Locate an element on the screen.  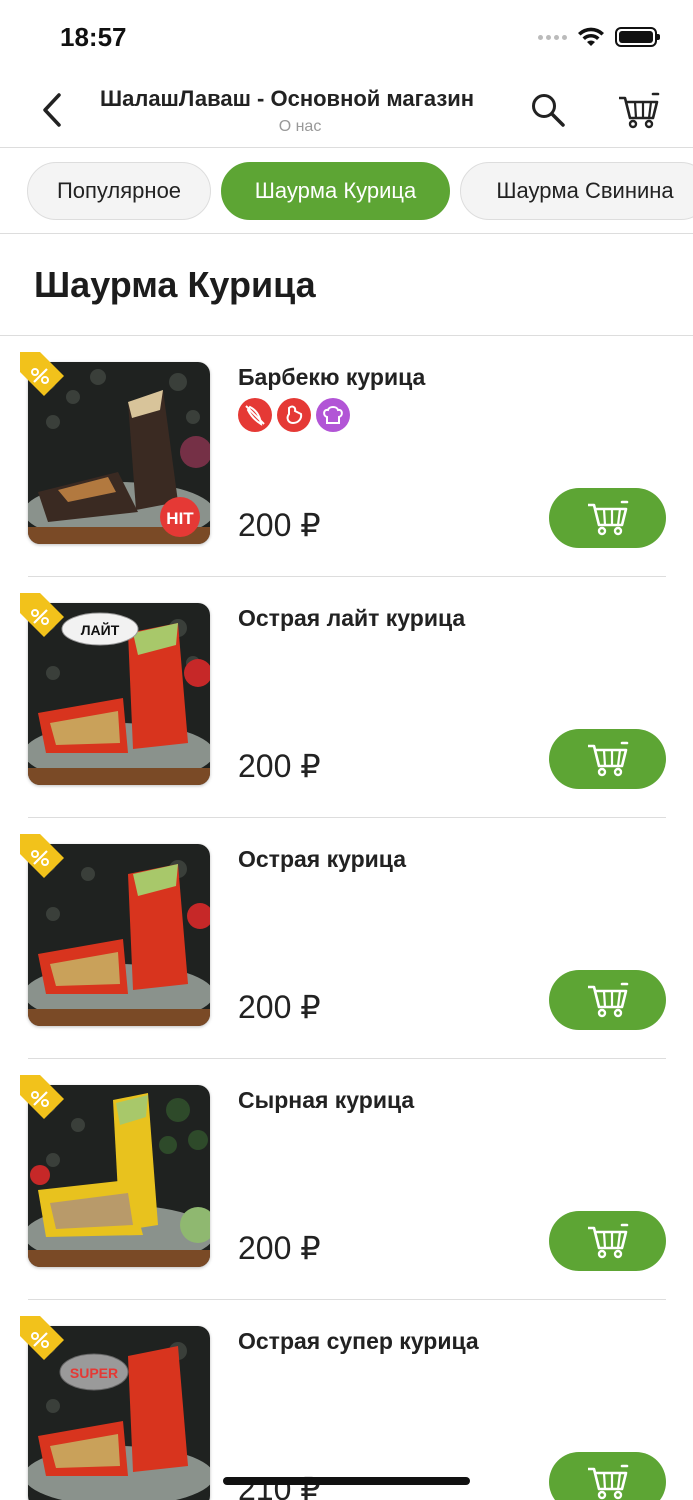
product-price: 210 ₽ is located at coordinates (279, 1485).